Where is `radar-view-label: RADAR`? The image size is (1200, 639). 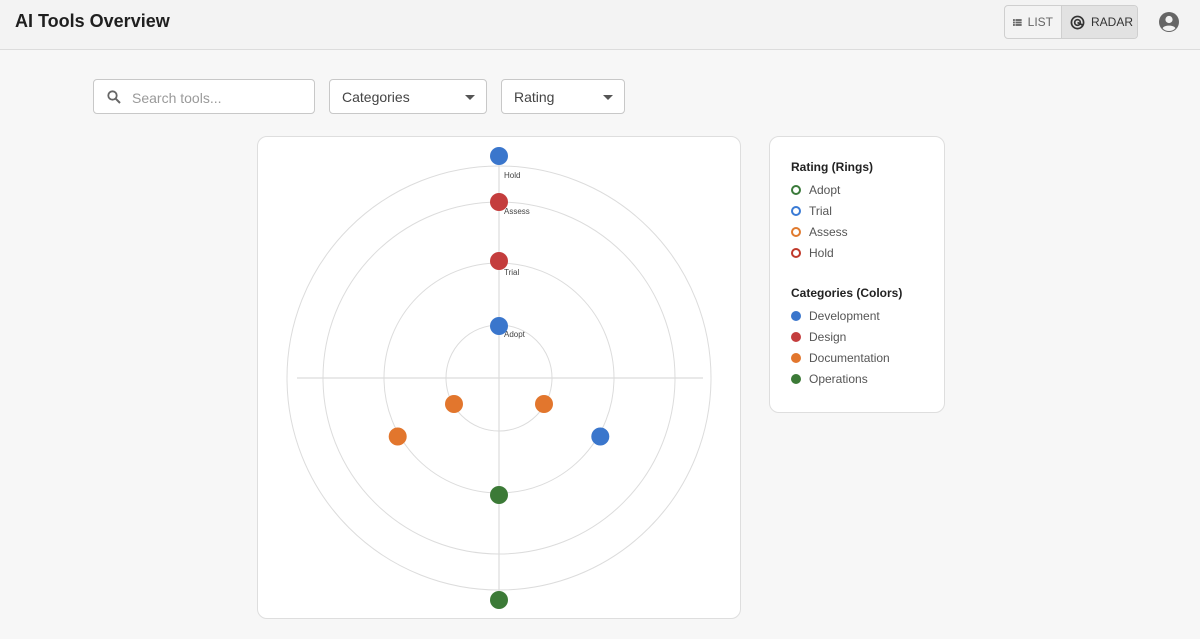 radar-view-label: RADAR is located at coordinates (1112, 22).